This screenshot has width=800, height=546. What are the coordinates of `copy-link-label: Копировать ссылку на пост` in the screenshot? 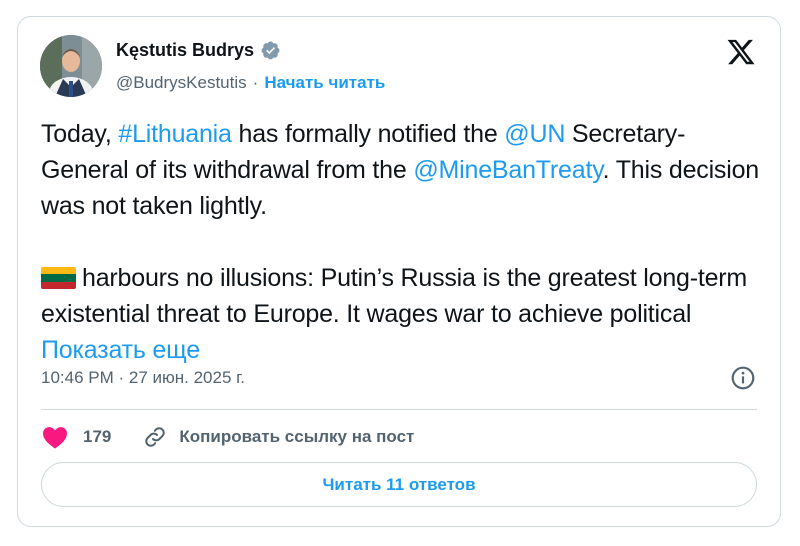 It's located at (297, 436).